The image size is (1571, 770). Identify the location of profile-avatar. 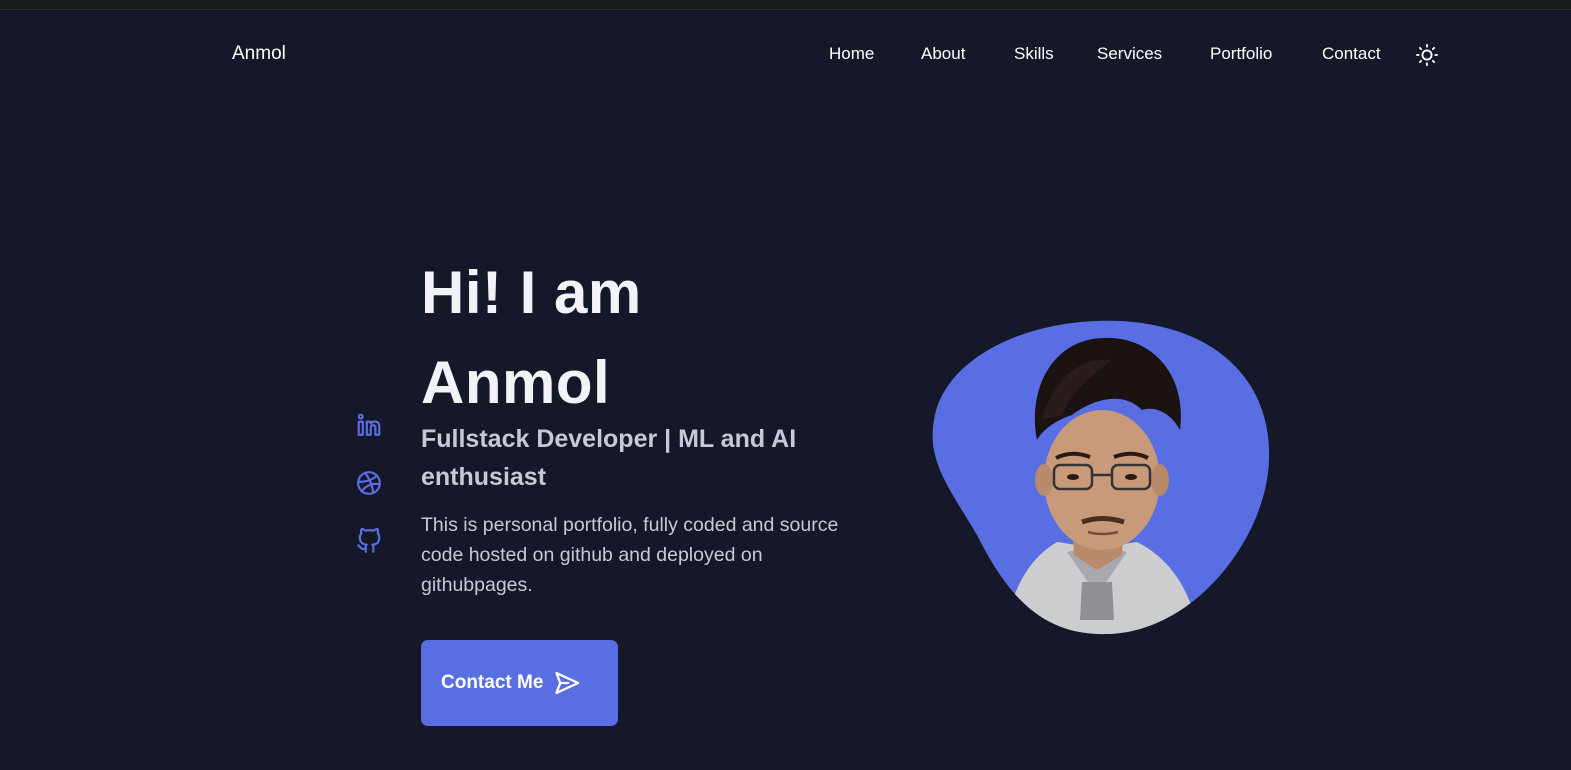
(1102, 480).